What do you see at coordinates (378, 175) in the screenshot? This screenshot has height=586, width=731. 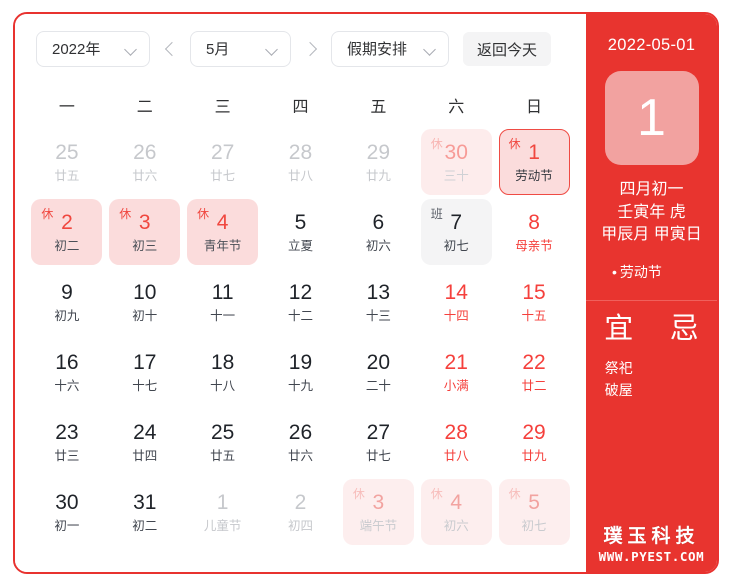 I see `day-lunar-label: 廿九` at bounding box center [378, 175].